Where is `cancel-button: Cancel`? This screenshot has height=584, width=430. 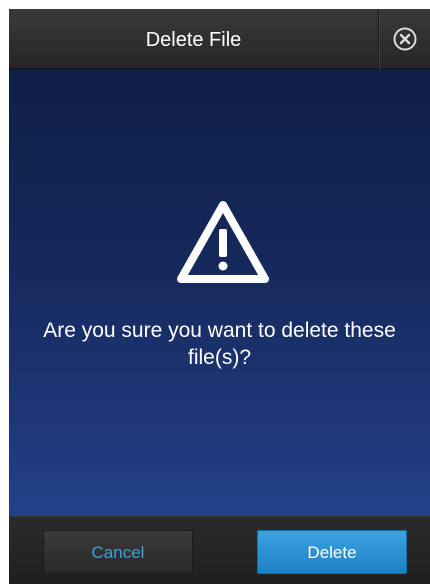
cancel-button: Cancel is located at coordinates (118, 552).